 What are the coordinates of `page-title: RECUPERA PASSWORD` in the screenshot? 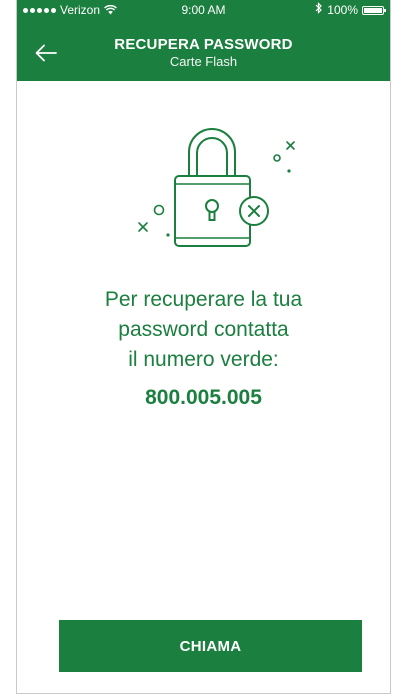 It's located at (203, 44).